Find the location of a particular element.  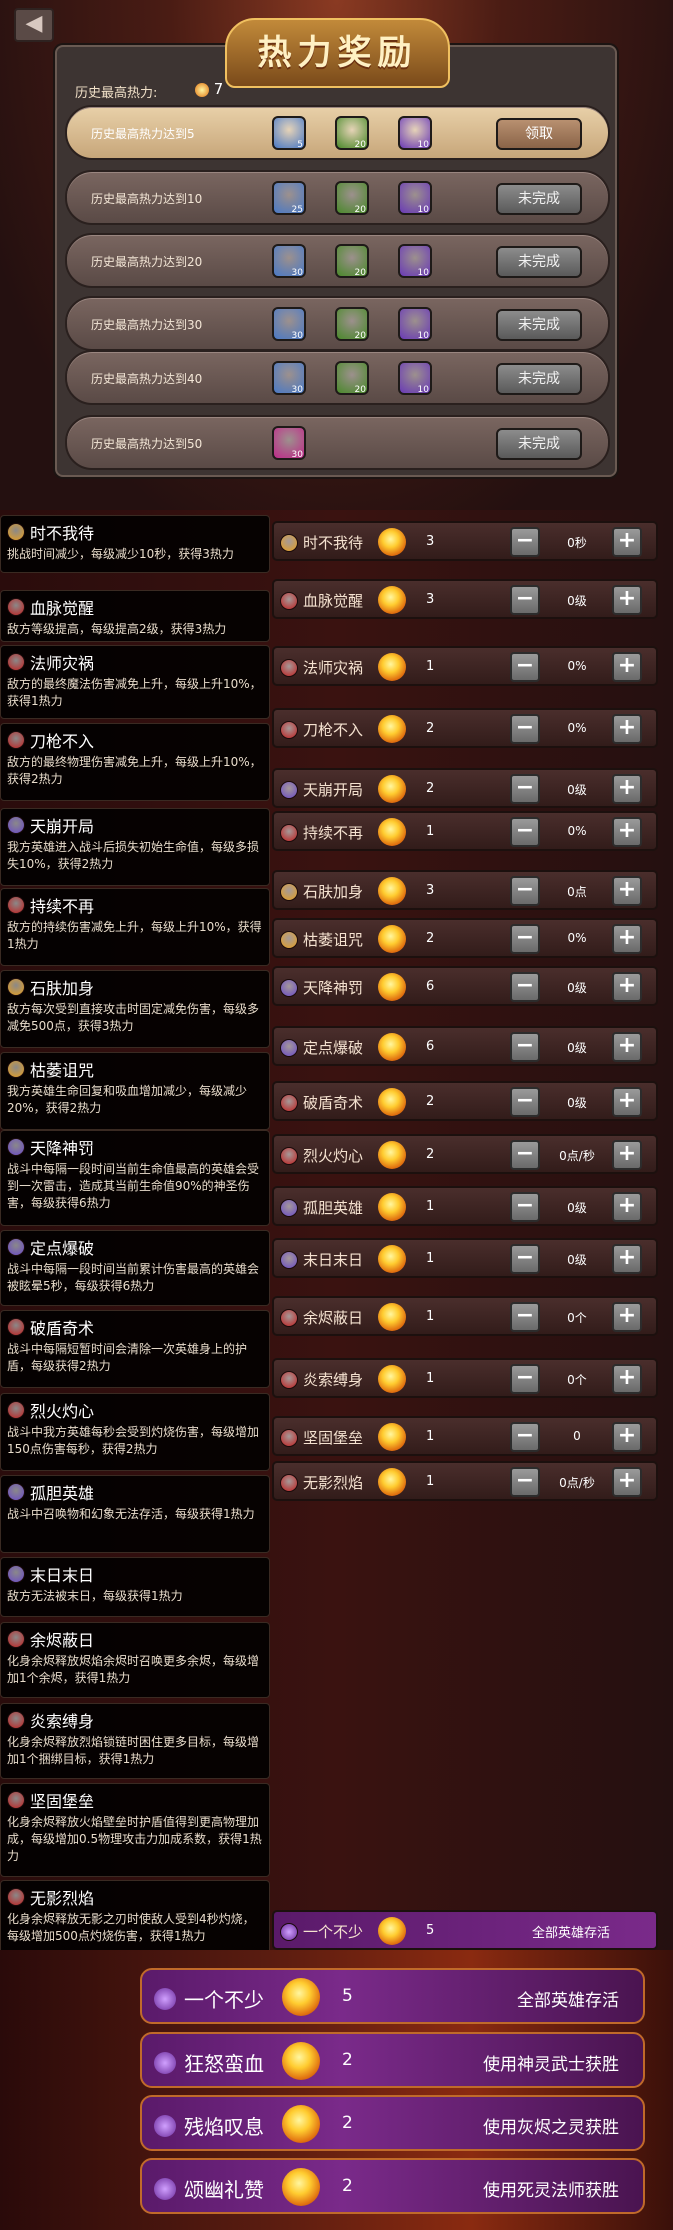

talent-row-name: 枯萎诅咒 is located at coordinates (333, 940).